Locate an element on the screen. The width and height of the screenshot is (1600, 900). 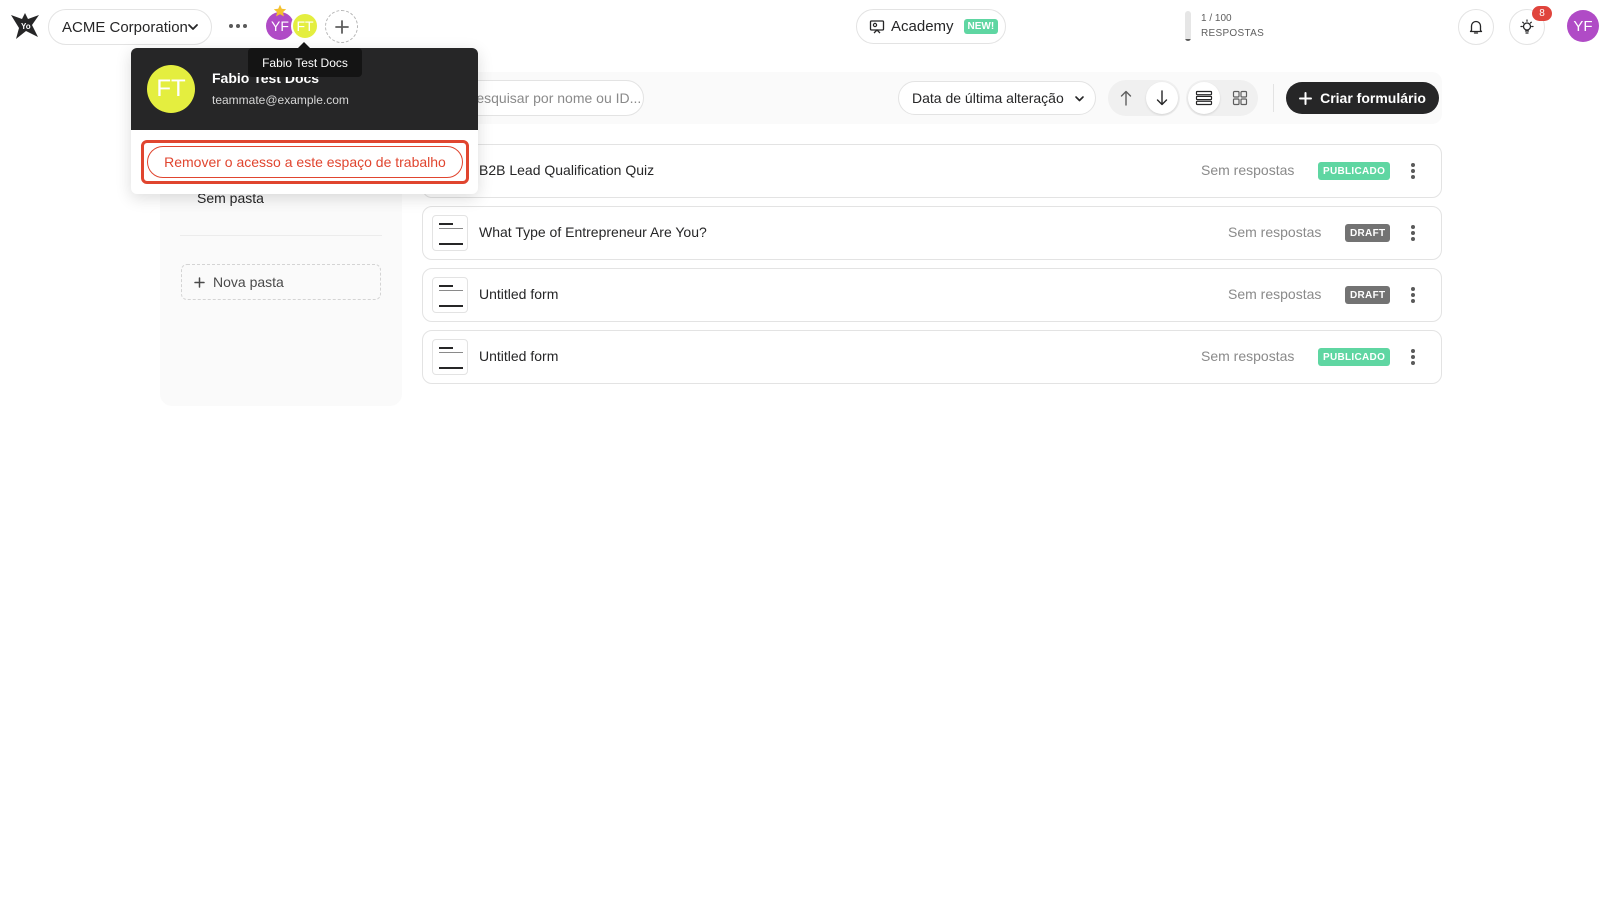
member-email: teammate@example.com is located at coordinates (280, 100).